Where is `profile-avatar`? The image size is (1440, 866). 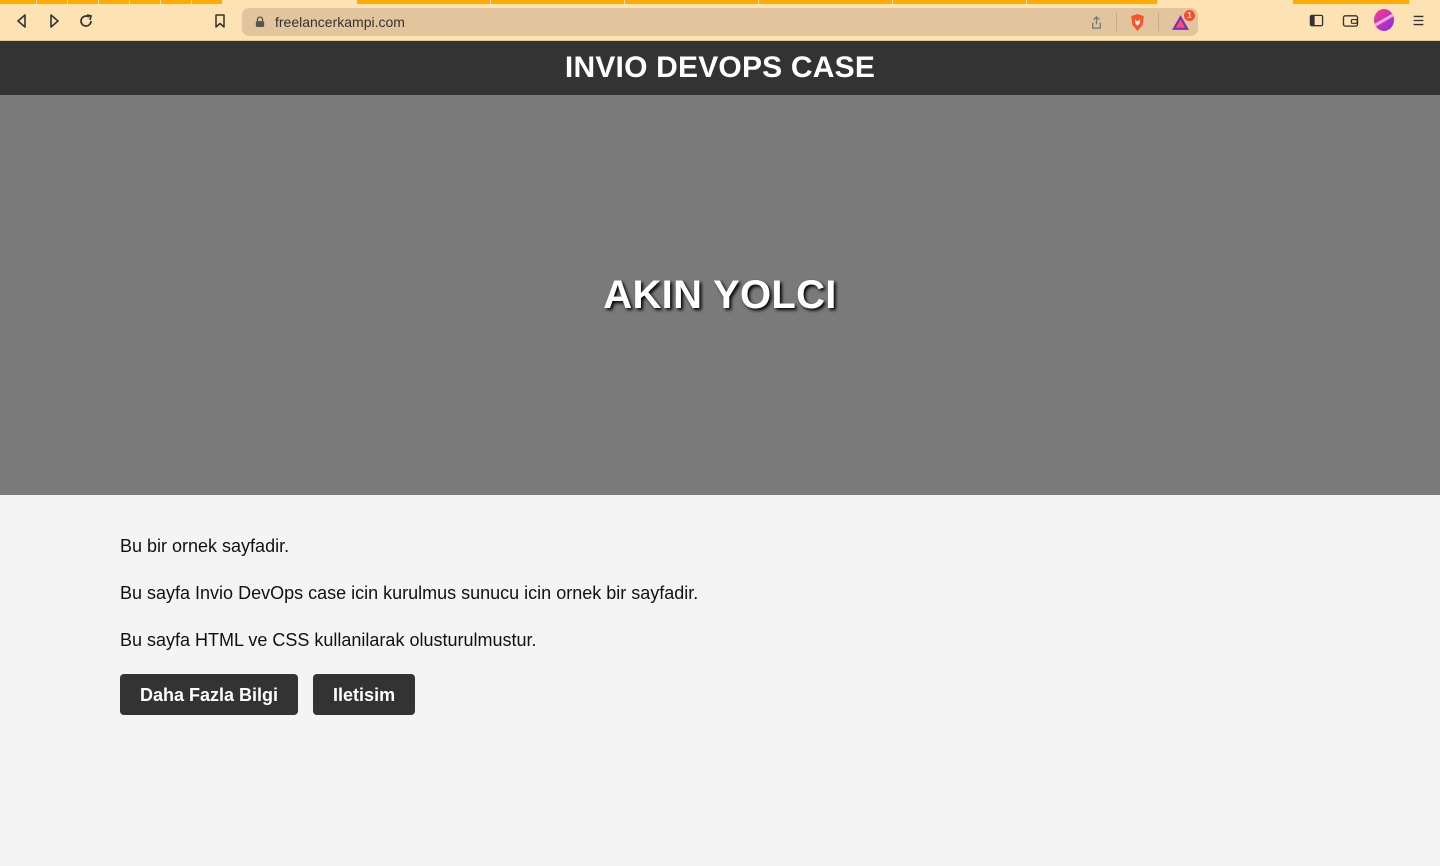
profile-avatar is located at coordinates (1384, 20).